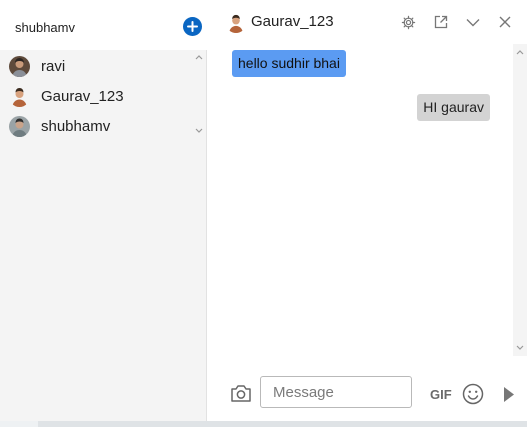 This screenshot has width=527, height=427. I want to click on message-scrollbar, so click(520, 200).